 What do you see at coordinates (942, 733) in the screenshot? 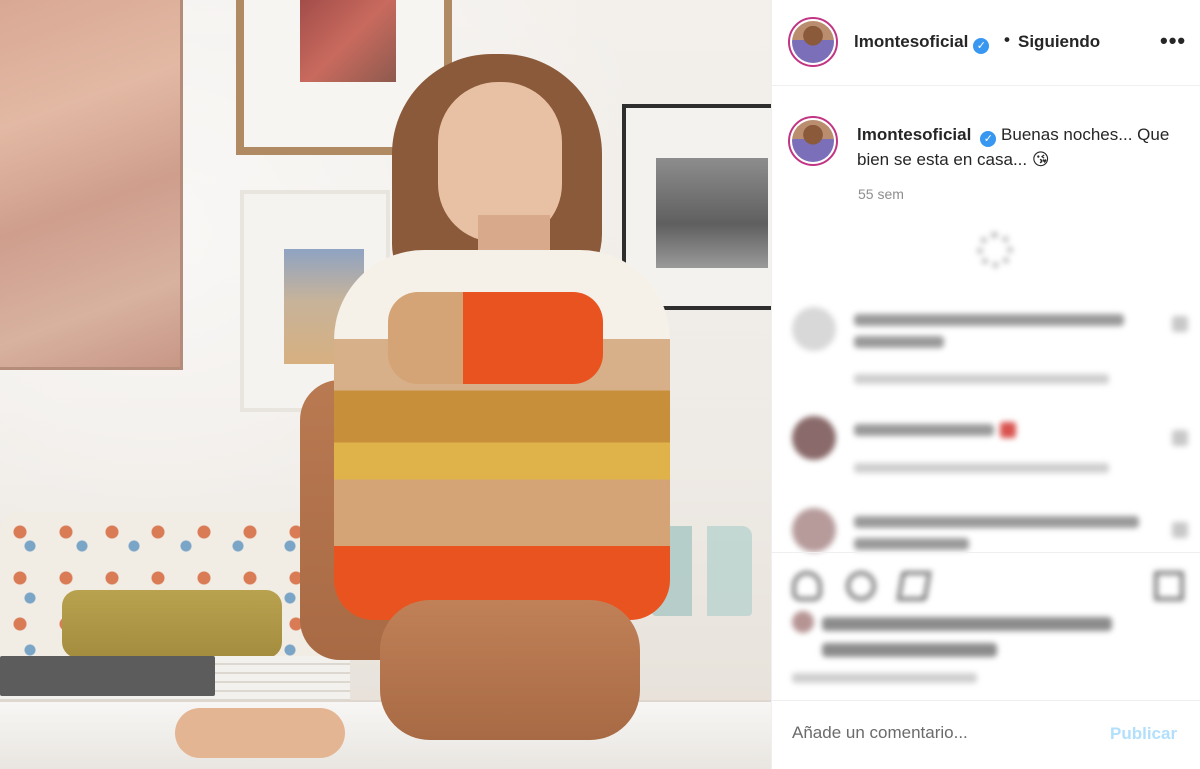
I see `comment-input` at bounding box center [942, 733].